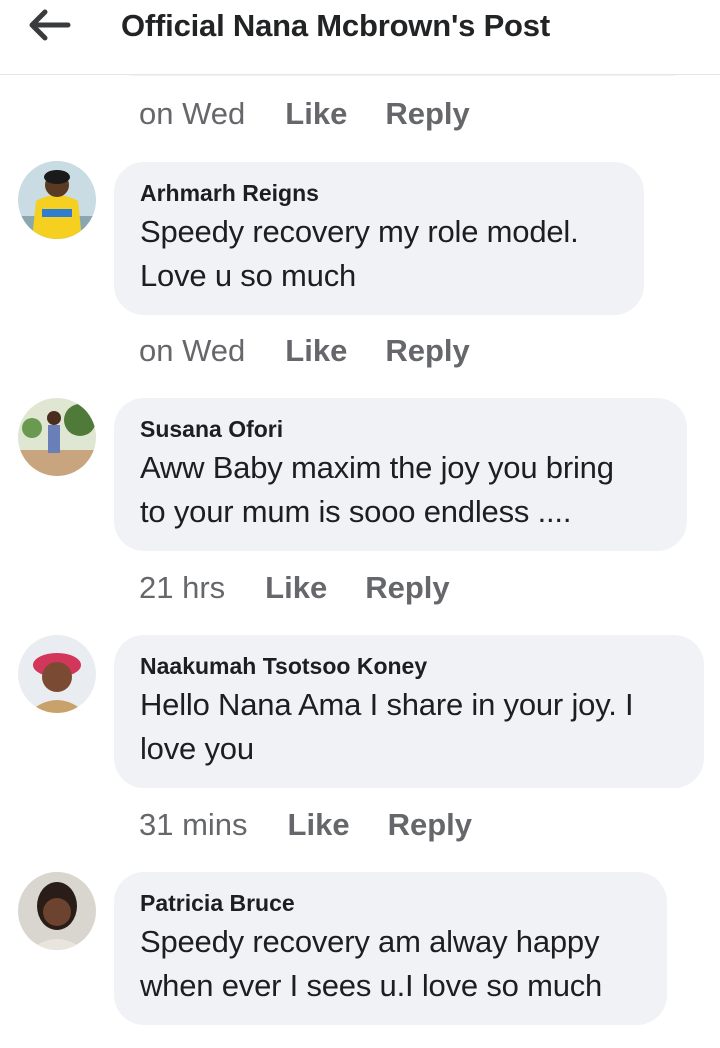 This screenshot has height=1048, width=720. I want to click on back-button, so click(51, 25).